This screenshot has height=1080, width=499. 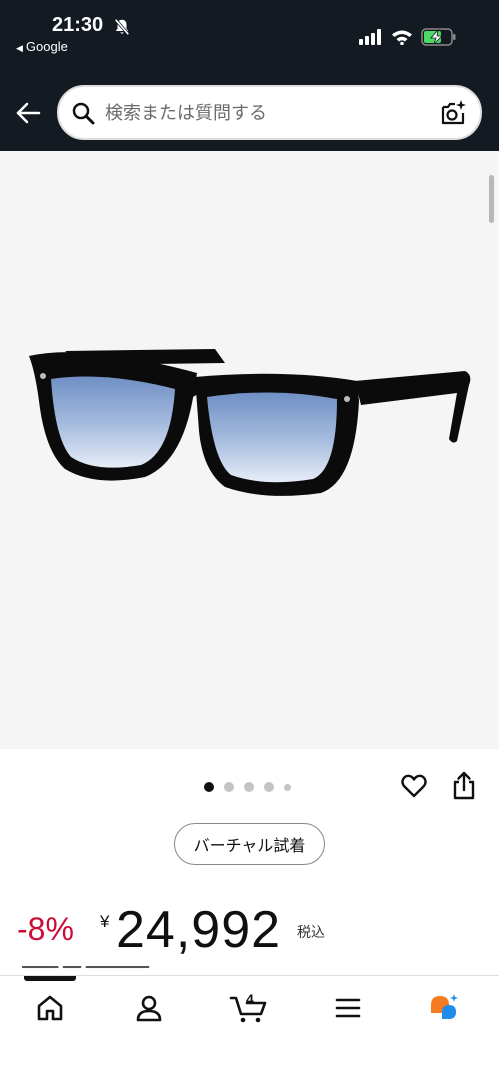 I want to click on active-tab-indicator, so click(x=50, y=978).